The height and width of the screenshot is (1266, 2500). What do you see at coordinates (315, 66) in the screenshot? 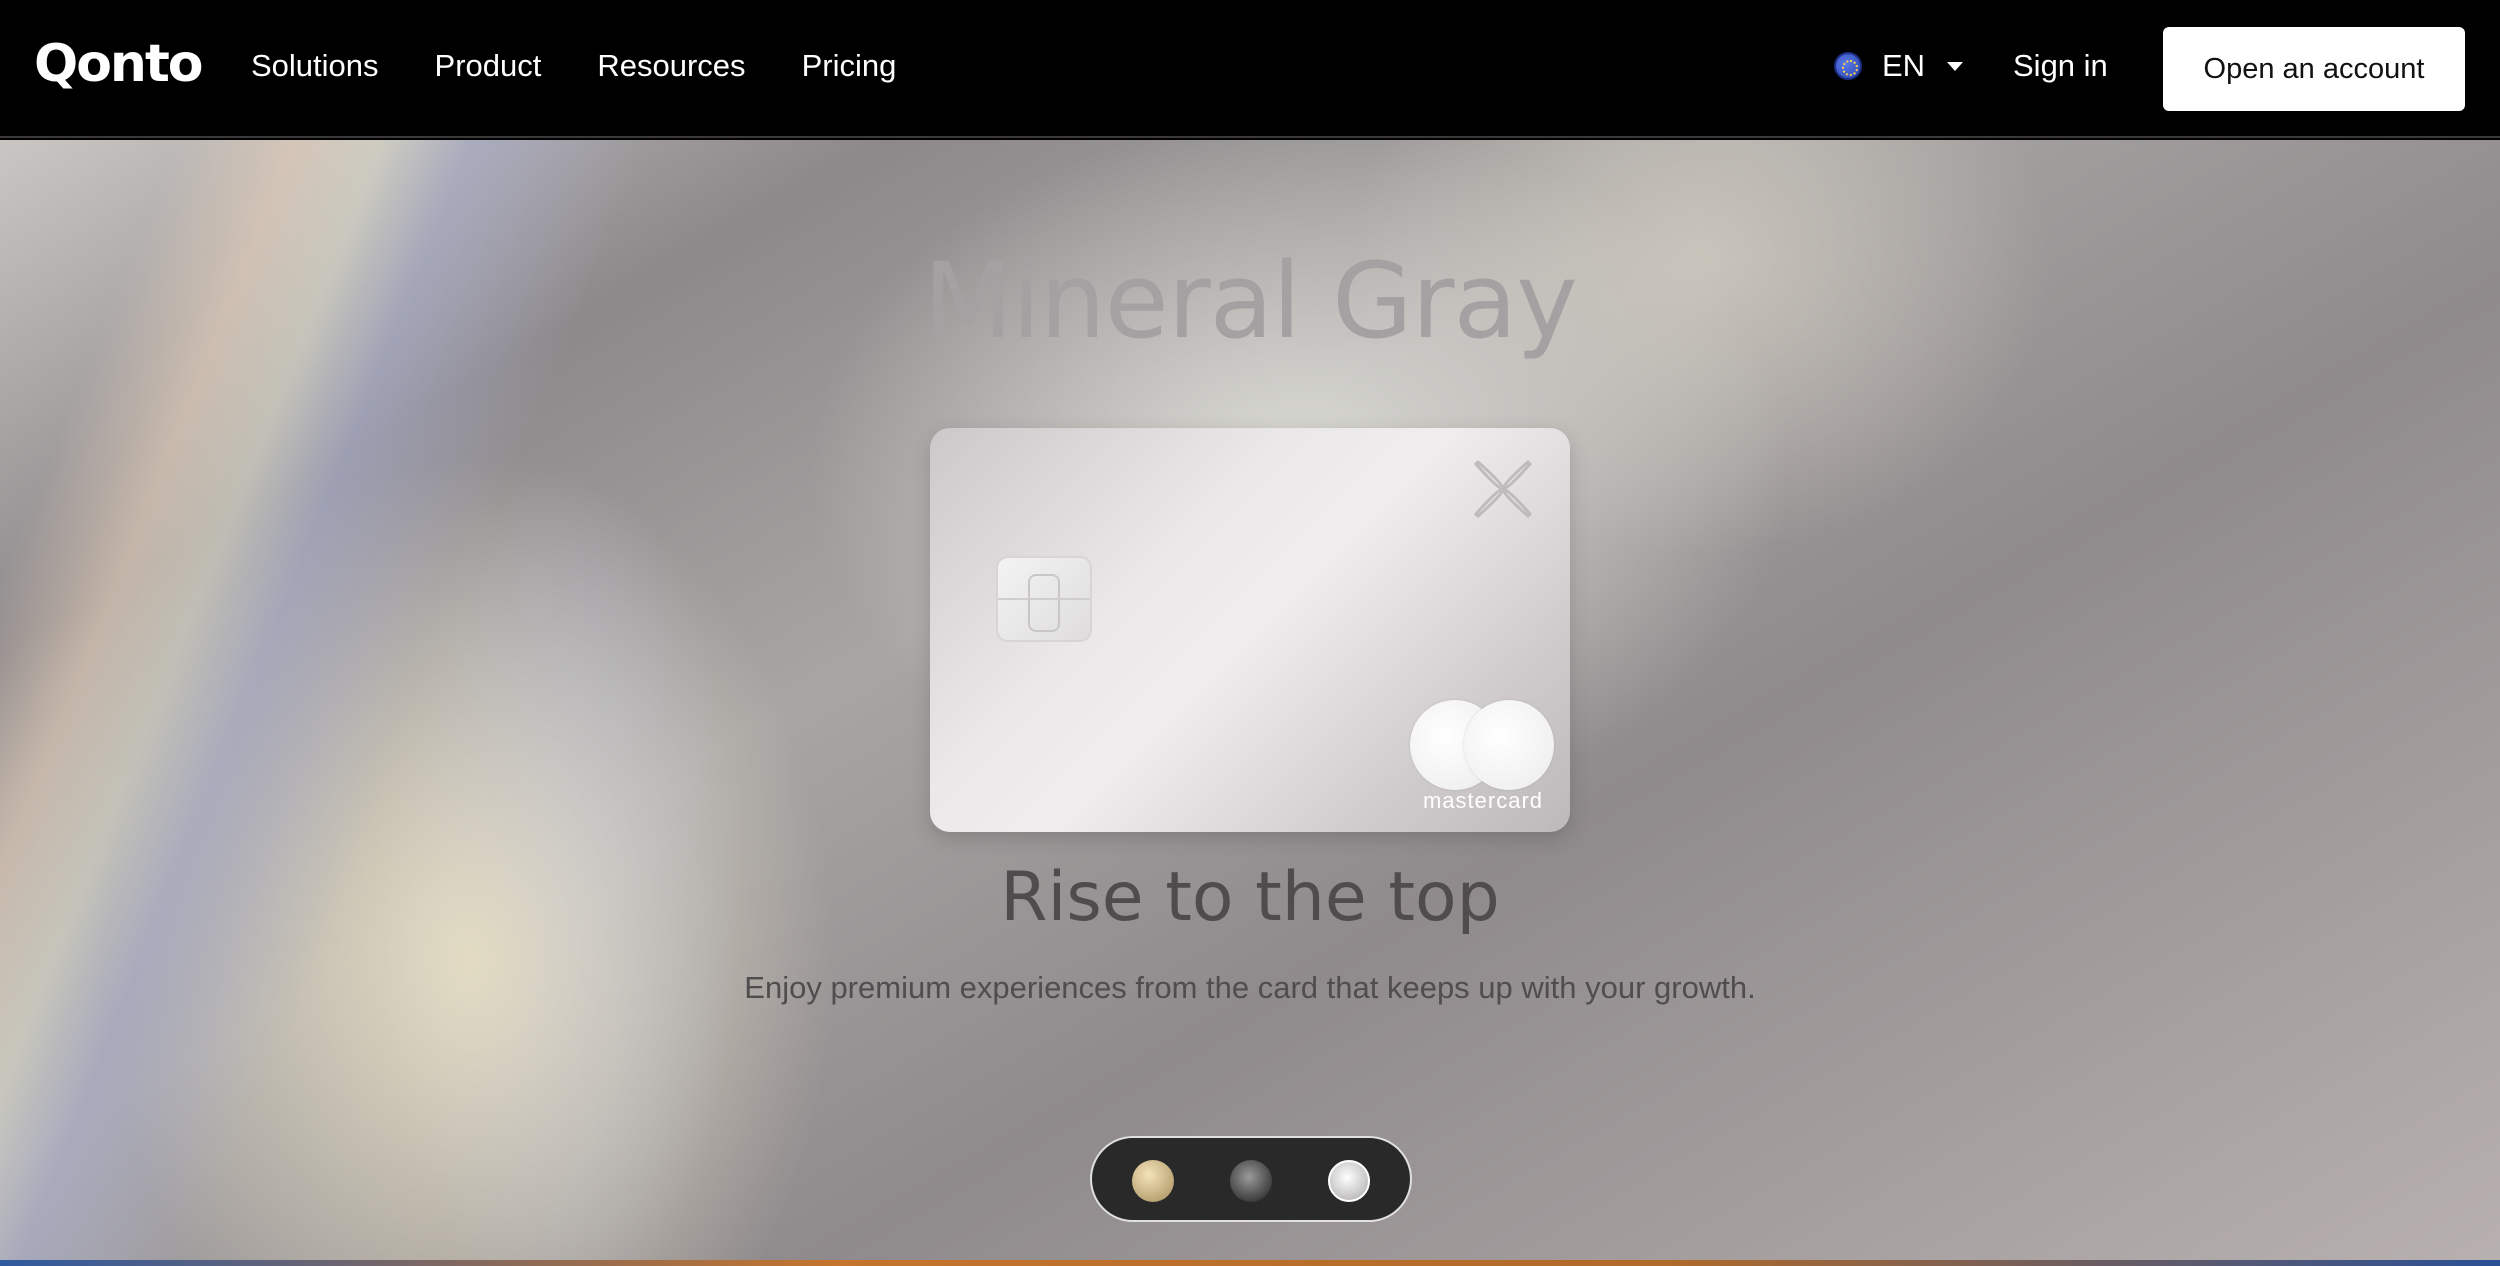
I see `nav-solutions: Solutions` at bounding box center [315, 66].